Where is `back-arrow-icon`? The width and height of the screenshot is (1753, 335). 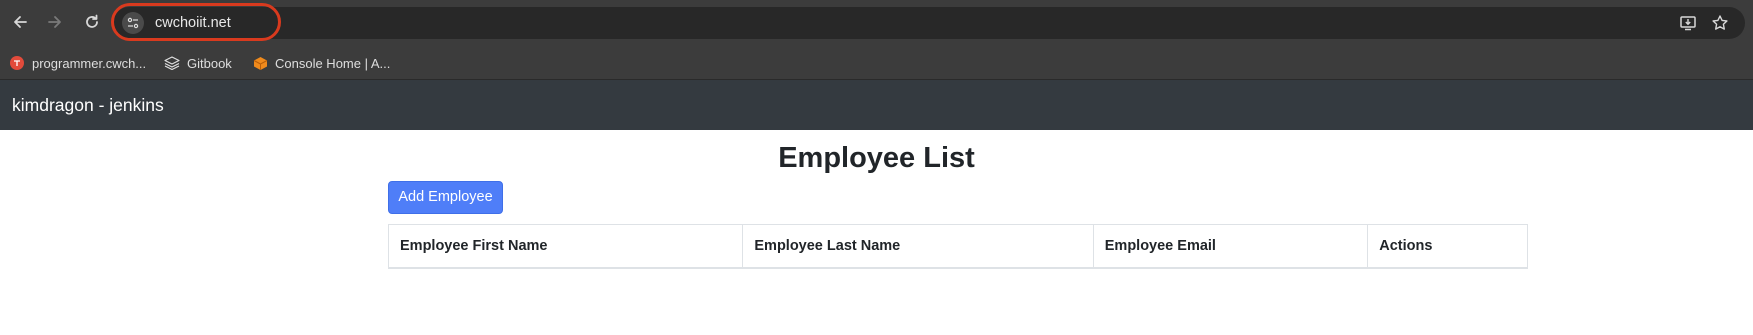 back-arrow-icon is located at coordinates (20, 22).